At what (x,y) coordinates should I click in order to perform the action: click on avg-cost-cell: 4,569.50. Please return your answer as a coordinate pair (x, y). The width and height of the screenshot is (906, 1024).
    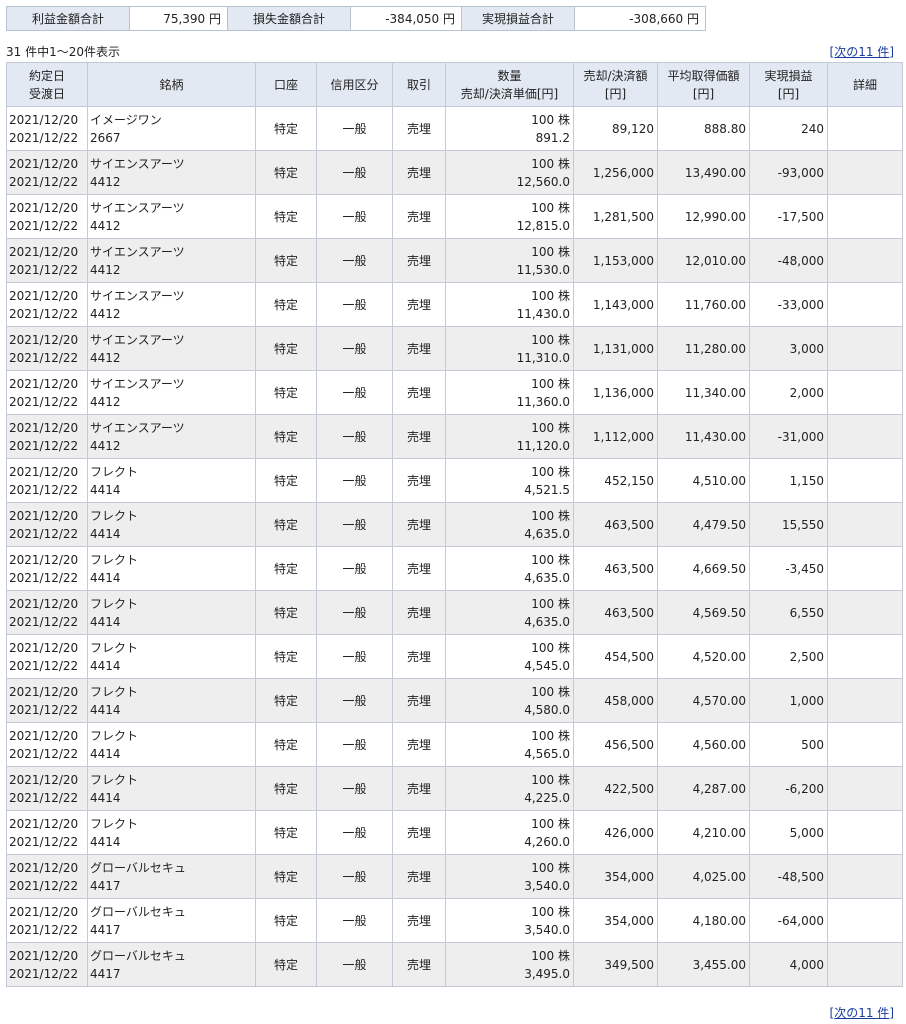
    Looking at the image, I should click on (703, 612).